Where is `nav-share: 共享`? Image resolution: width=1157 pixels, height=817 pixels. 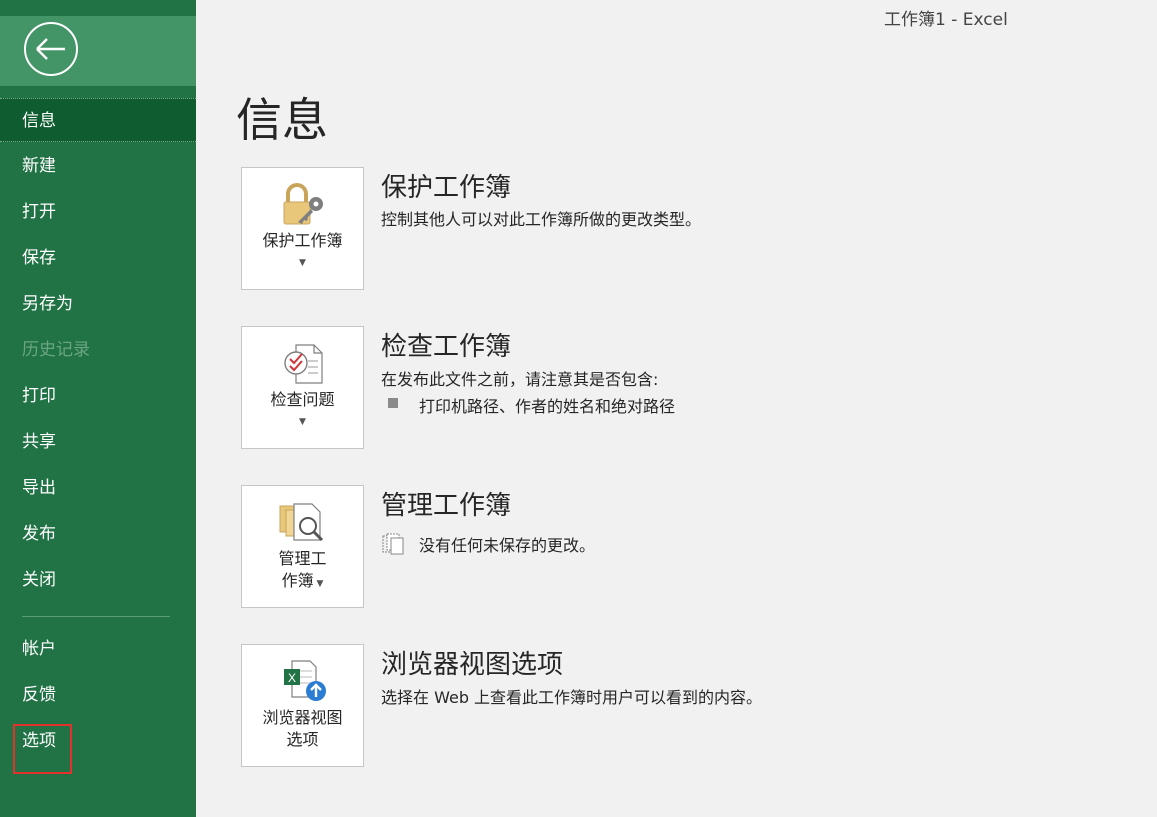
nav-share: 共享 is located at coordinates (98, 442).